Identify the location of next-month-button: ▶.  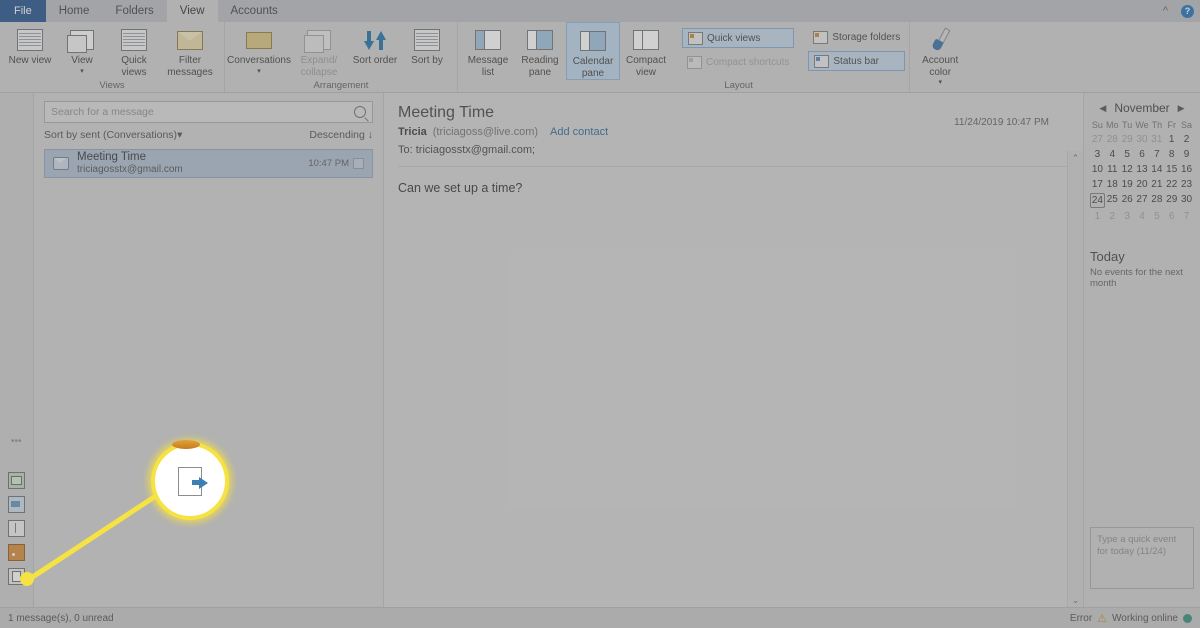
(1181, 108).